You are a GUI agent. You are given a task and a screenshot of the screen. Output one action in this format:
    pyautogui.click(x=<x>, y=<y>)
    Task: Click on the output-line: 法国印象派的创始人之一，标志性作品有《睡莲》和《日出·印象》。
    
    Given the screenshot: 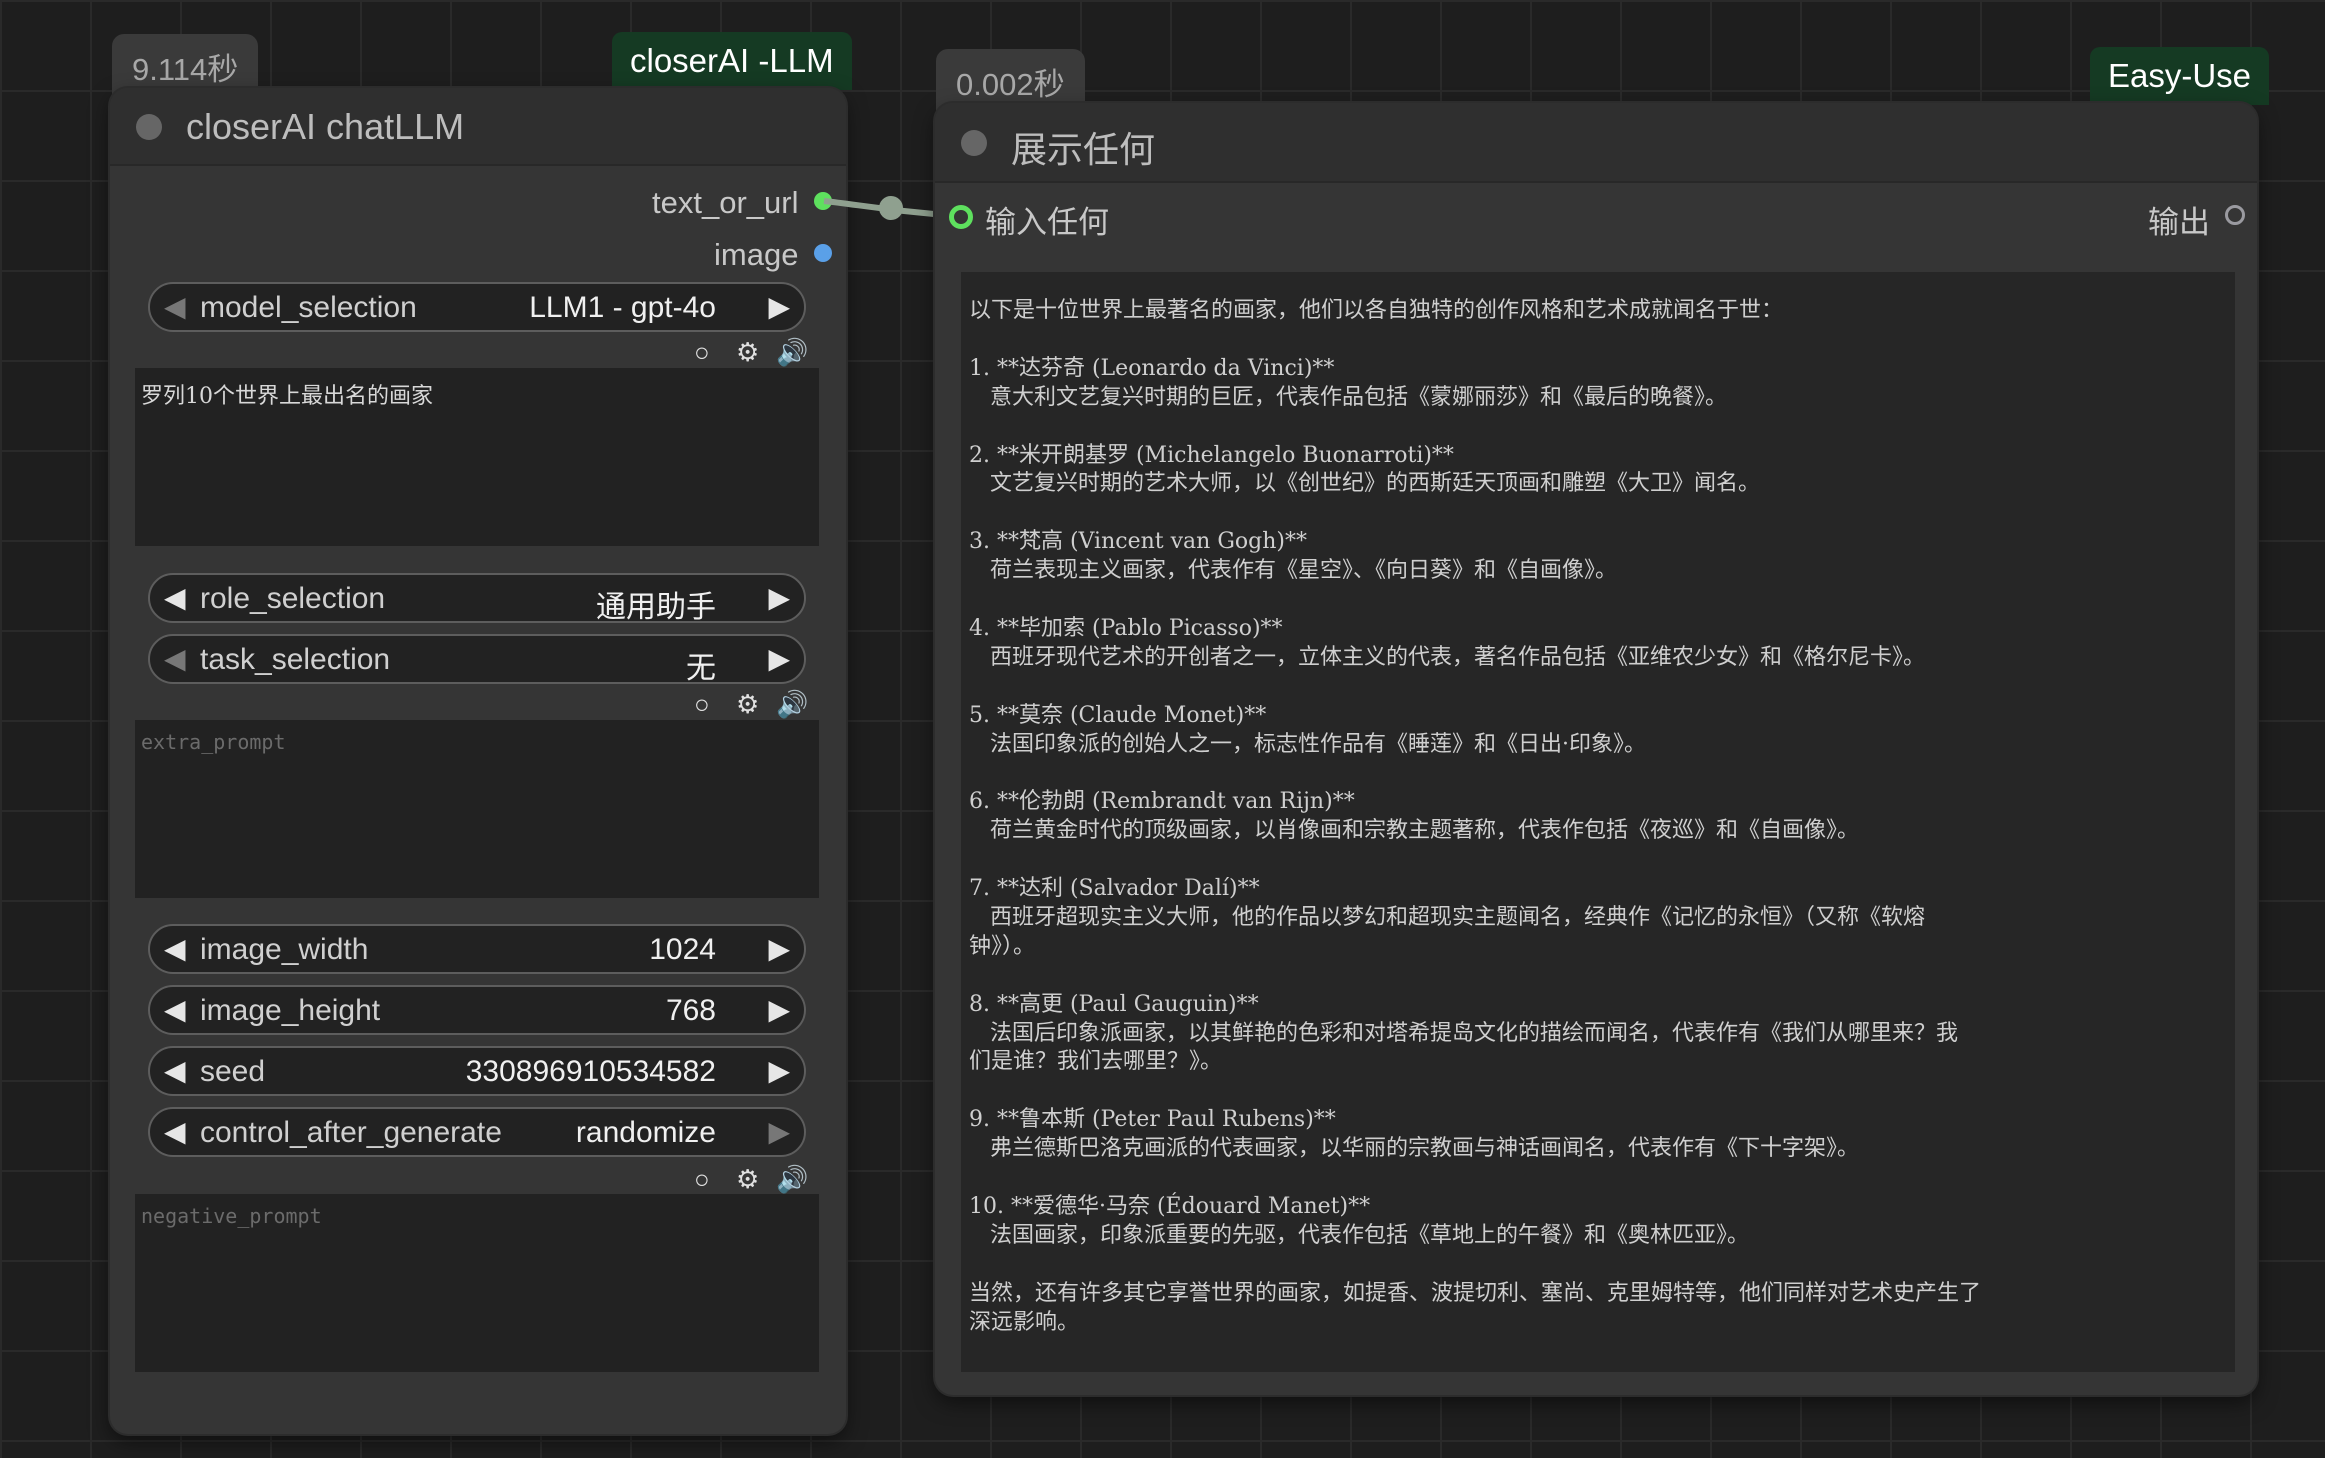 What is the action you would take?
    pyautogui.click(x=1307, y=744)
    